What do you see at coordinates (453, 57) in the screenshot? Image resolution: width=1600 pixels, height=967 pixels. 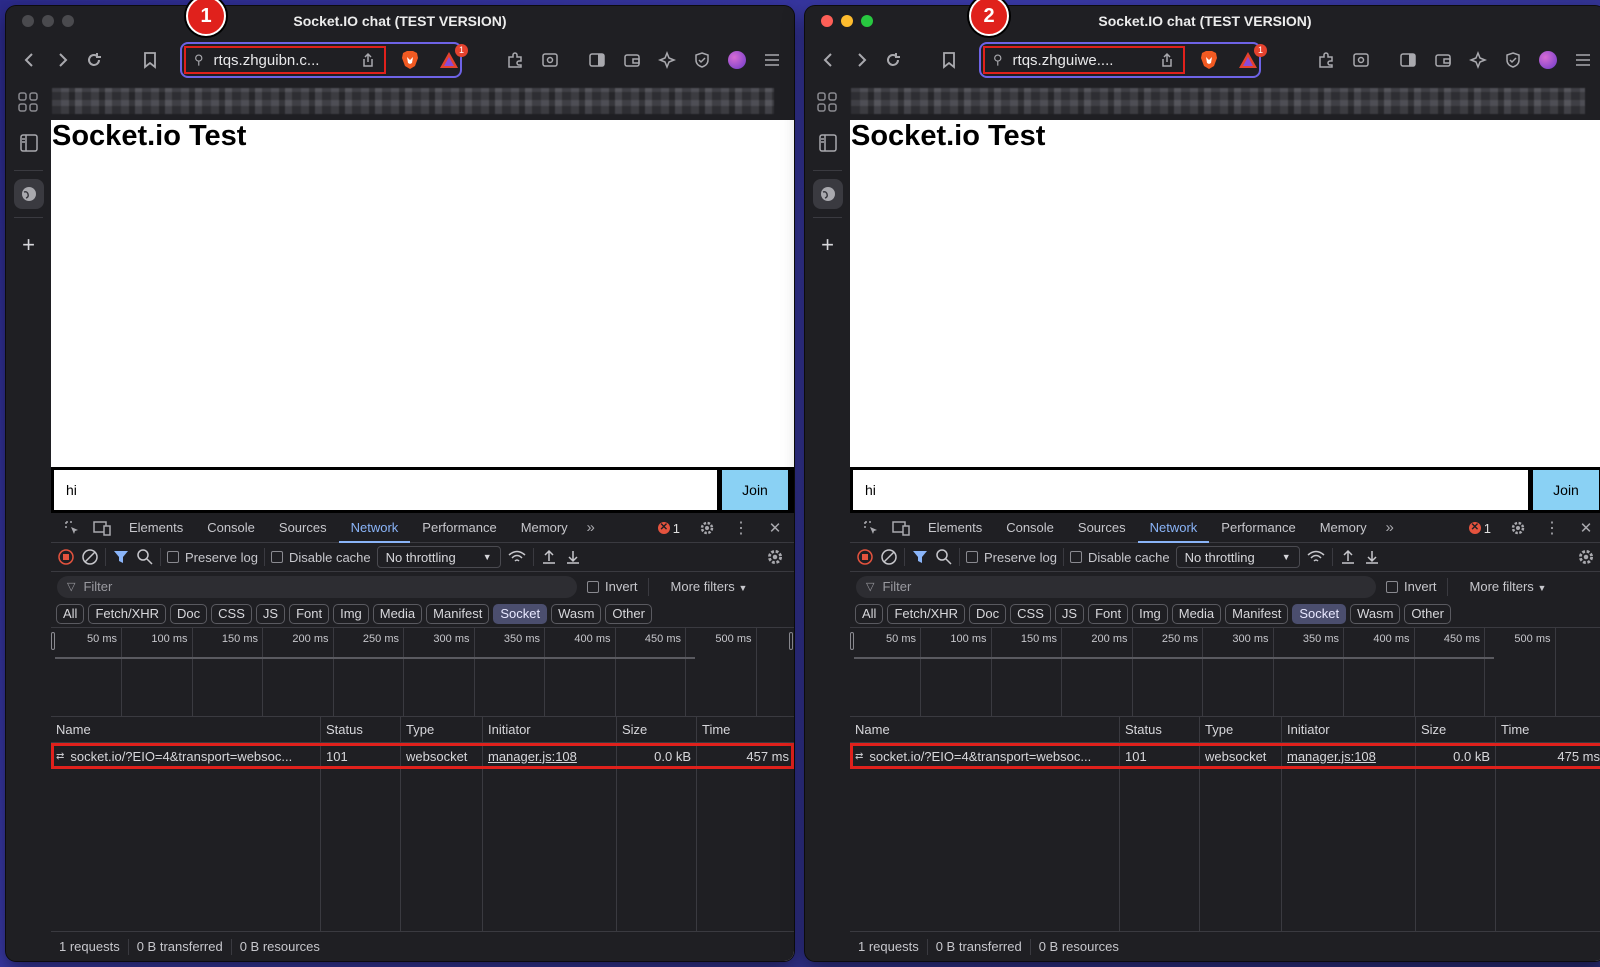 I see `brave-rewards-icon: 1` at bounding box center [453, 57].